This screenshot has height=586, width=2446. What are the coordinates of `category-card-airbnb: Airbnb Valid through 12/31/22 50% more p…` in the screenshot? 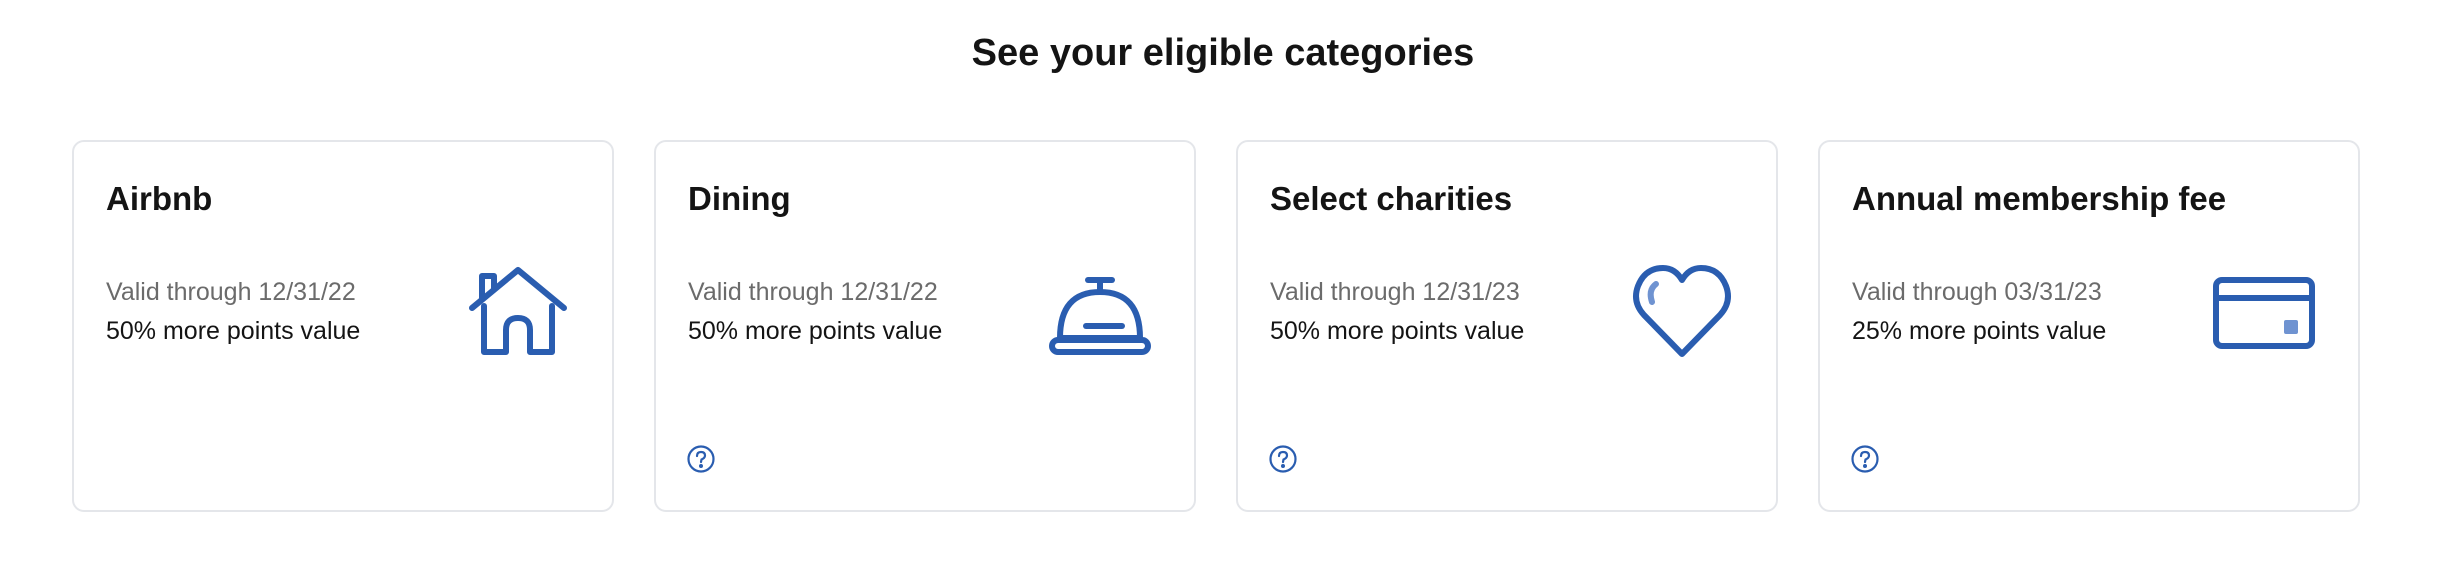 It's located at (343, 326).